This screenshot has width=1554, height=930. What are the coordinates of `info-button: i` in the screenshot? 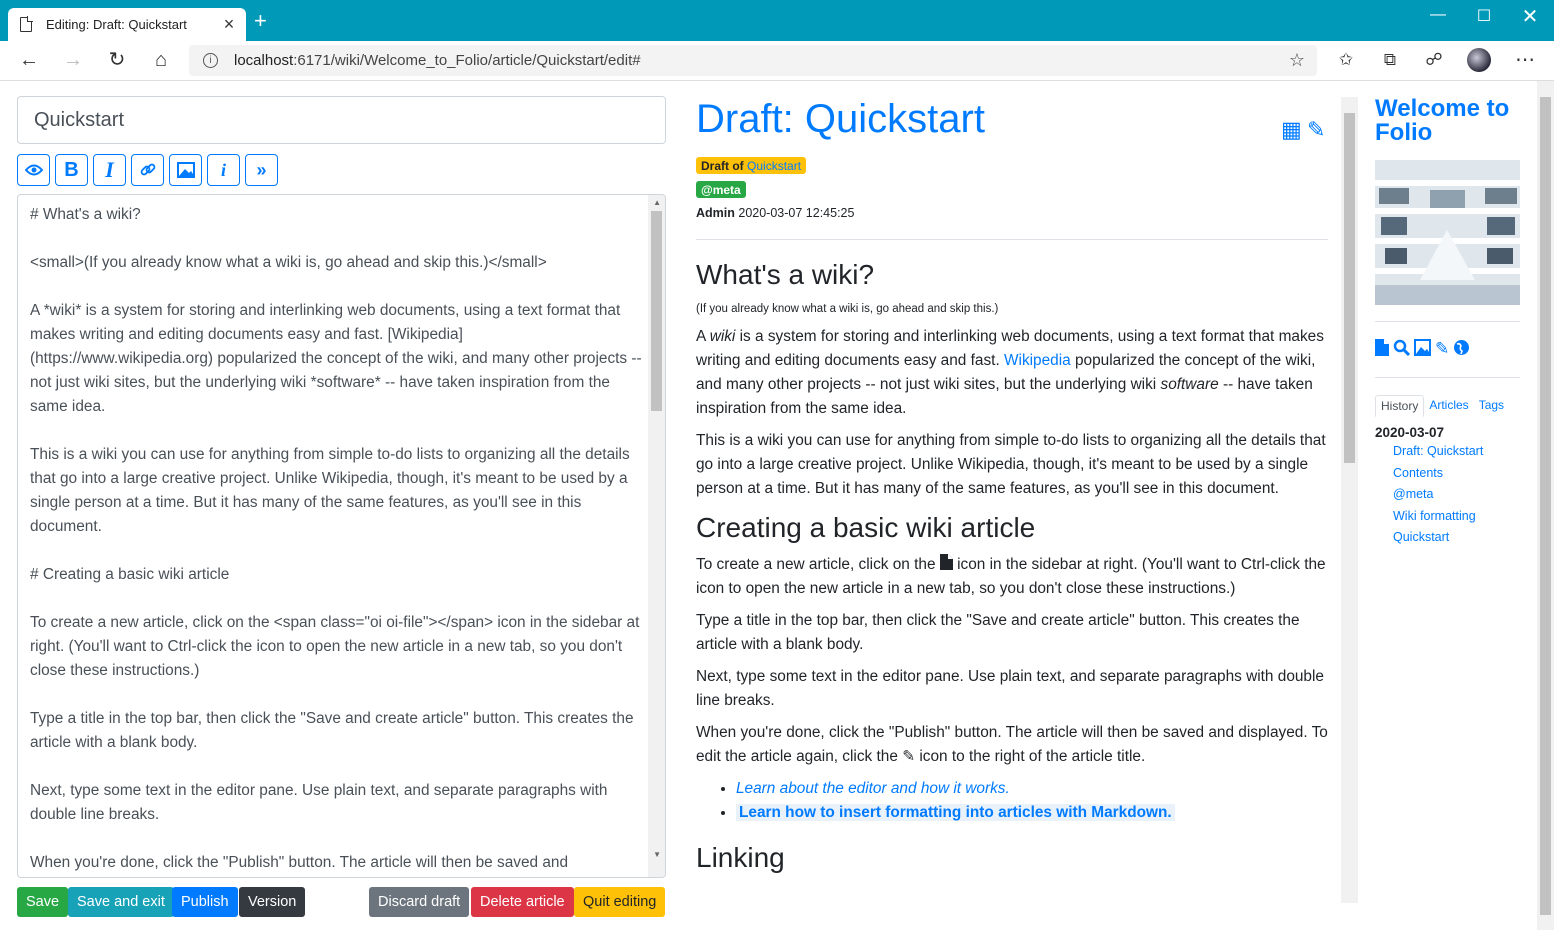 It's located at (223, 170).